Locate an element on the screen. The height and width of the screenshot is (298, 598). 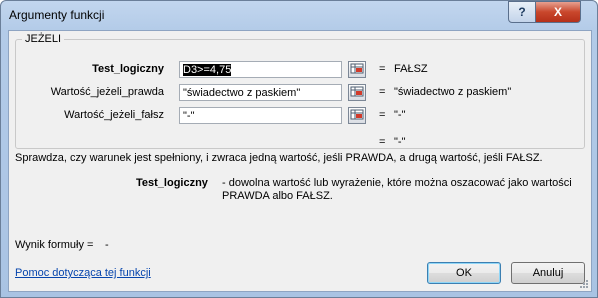
help-link: Pomoc dotycząca tej funkcji is located at coordinates (83, 273).